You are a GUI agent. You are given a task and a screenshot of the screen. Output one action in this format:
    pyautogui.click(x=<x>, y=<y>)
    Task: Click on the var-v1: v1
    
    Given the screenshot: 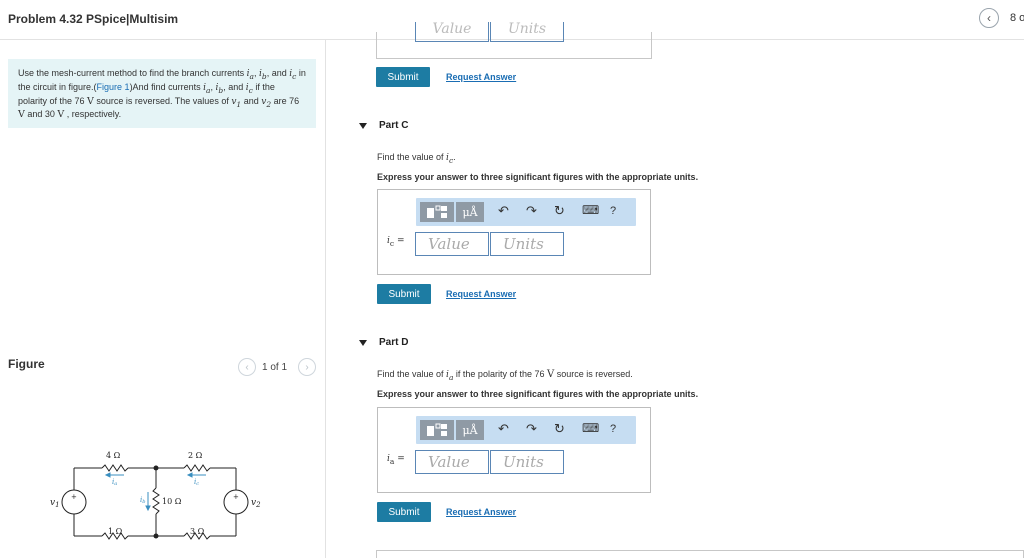 What is the action you would take?
    pyautogui.click(x=236, y=102)
    